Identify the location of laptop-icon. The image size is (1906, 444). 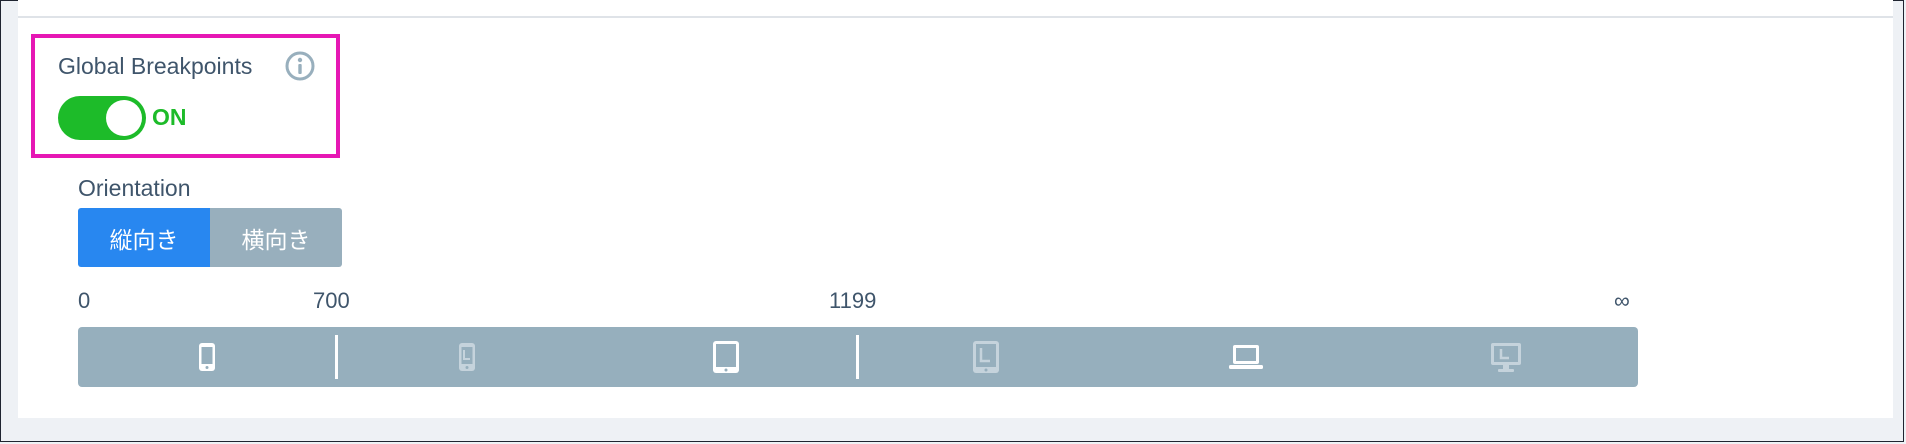
(1246, 357).